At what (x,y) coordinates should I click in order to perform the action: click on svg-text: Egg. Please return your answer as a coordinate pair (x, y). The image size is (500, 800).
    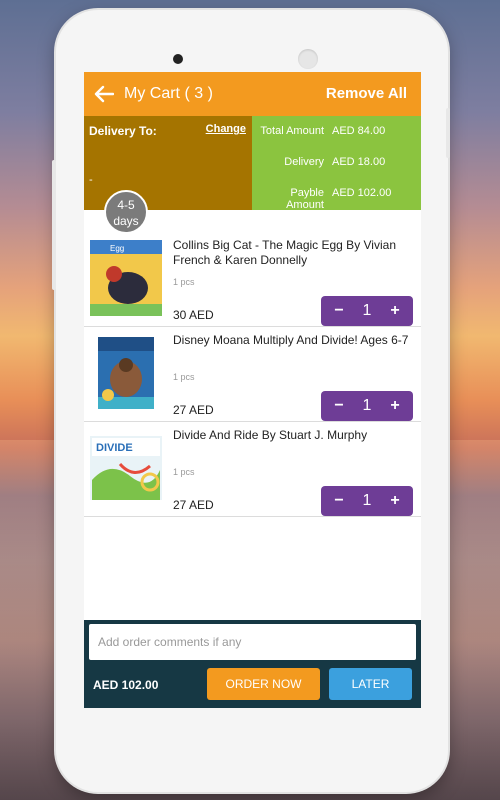
    Looking at the image, I should click on (117, 248).